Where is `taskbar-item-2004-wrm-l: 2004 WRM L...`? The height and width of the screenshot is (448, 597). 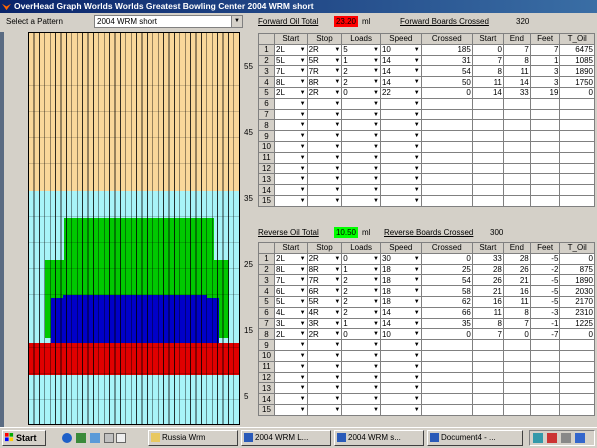 taskbar-item-2004-wrm-l: 2004 WRM L... is located at coordinates (286, 438).